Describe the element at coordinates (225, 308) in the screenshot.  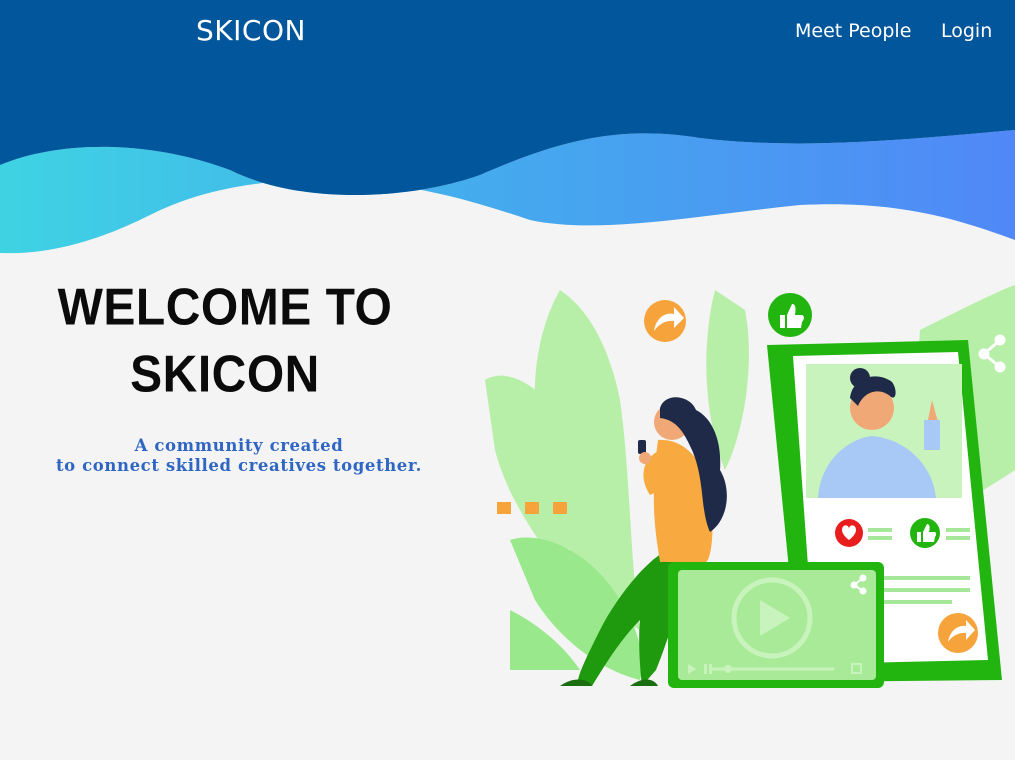
I see `hero-title-line1: WELCOME TO` at that location.